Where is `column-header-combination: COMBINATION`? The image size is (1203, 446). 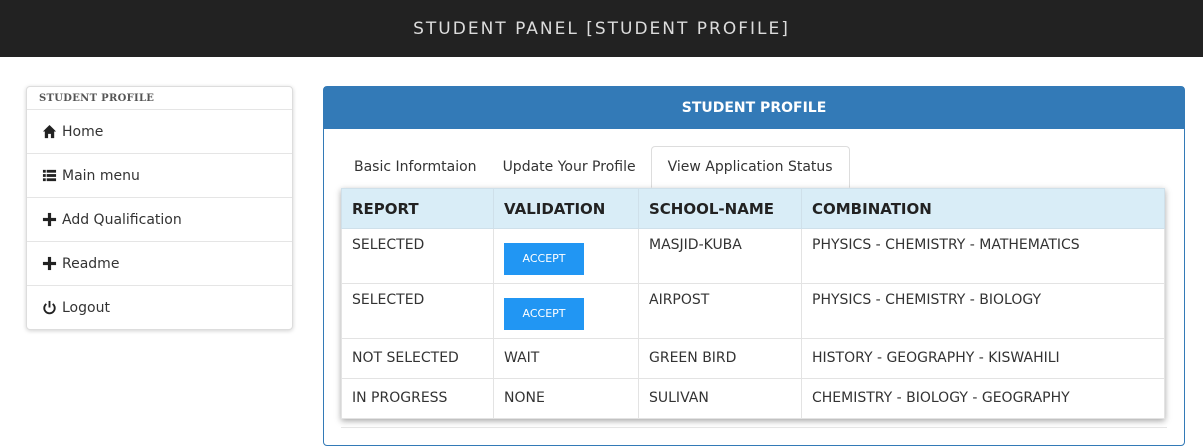 column-header-combination: COMBINATION is located at coordinates (983, 208).